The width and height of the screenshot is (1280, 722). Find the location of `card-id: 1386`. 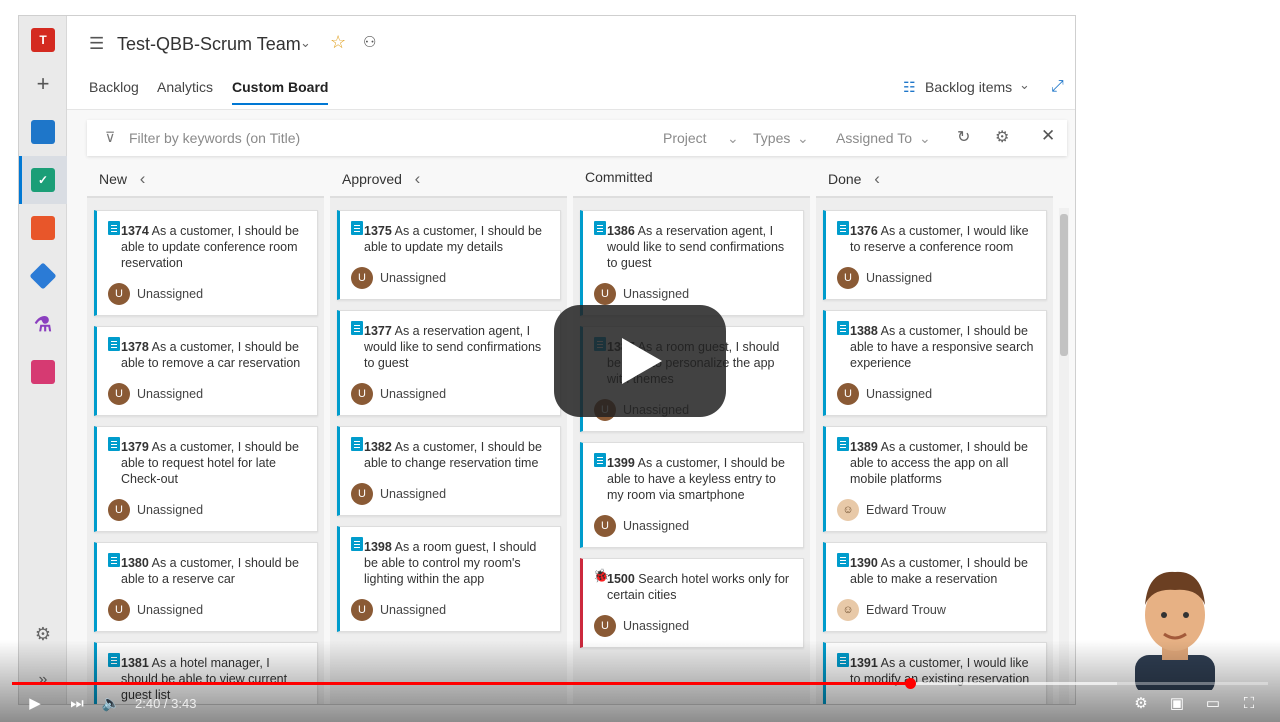

card-id: 1386 is located at coordinates (621, 231).